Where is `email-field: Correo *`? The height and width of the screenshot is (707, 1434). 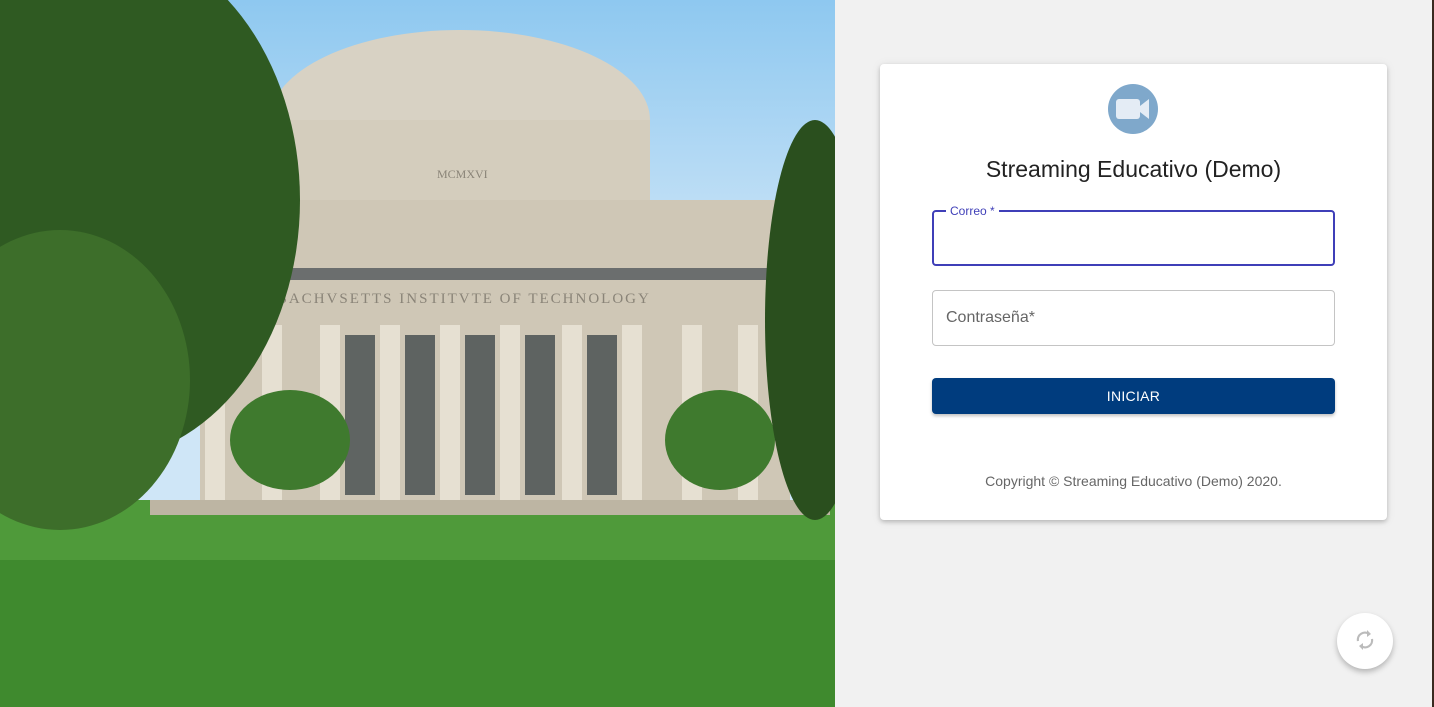
email-field: Correo * is located at coordinates (1133, 235).